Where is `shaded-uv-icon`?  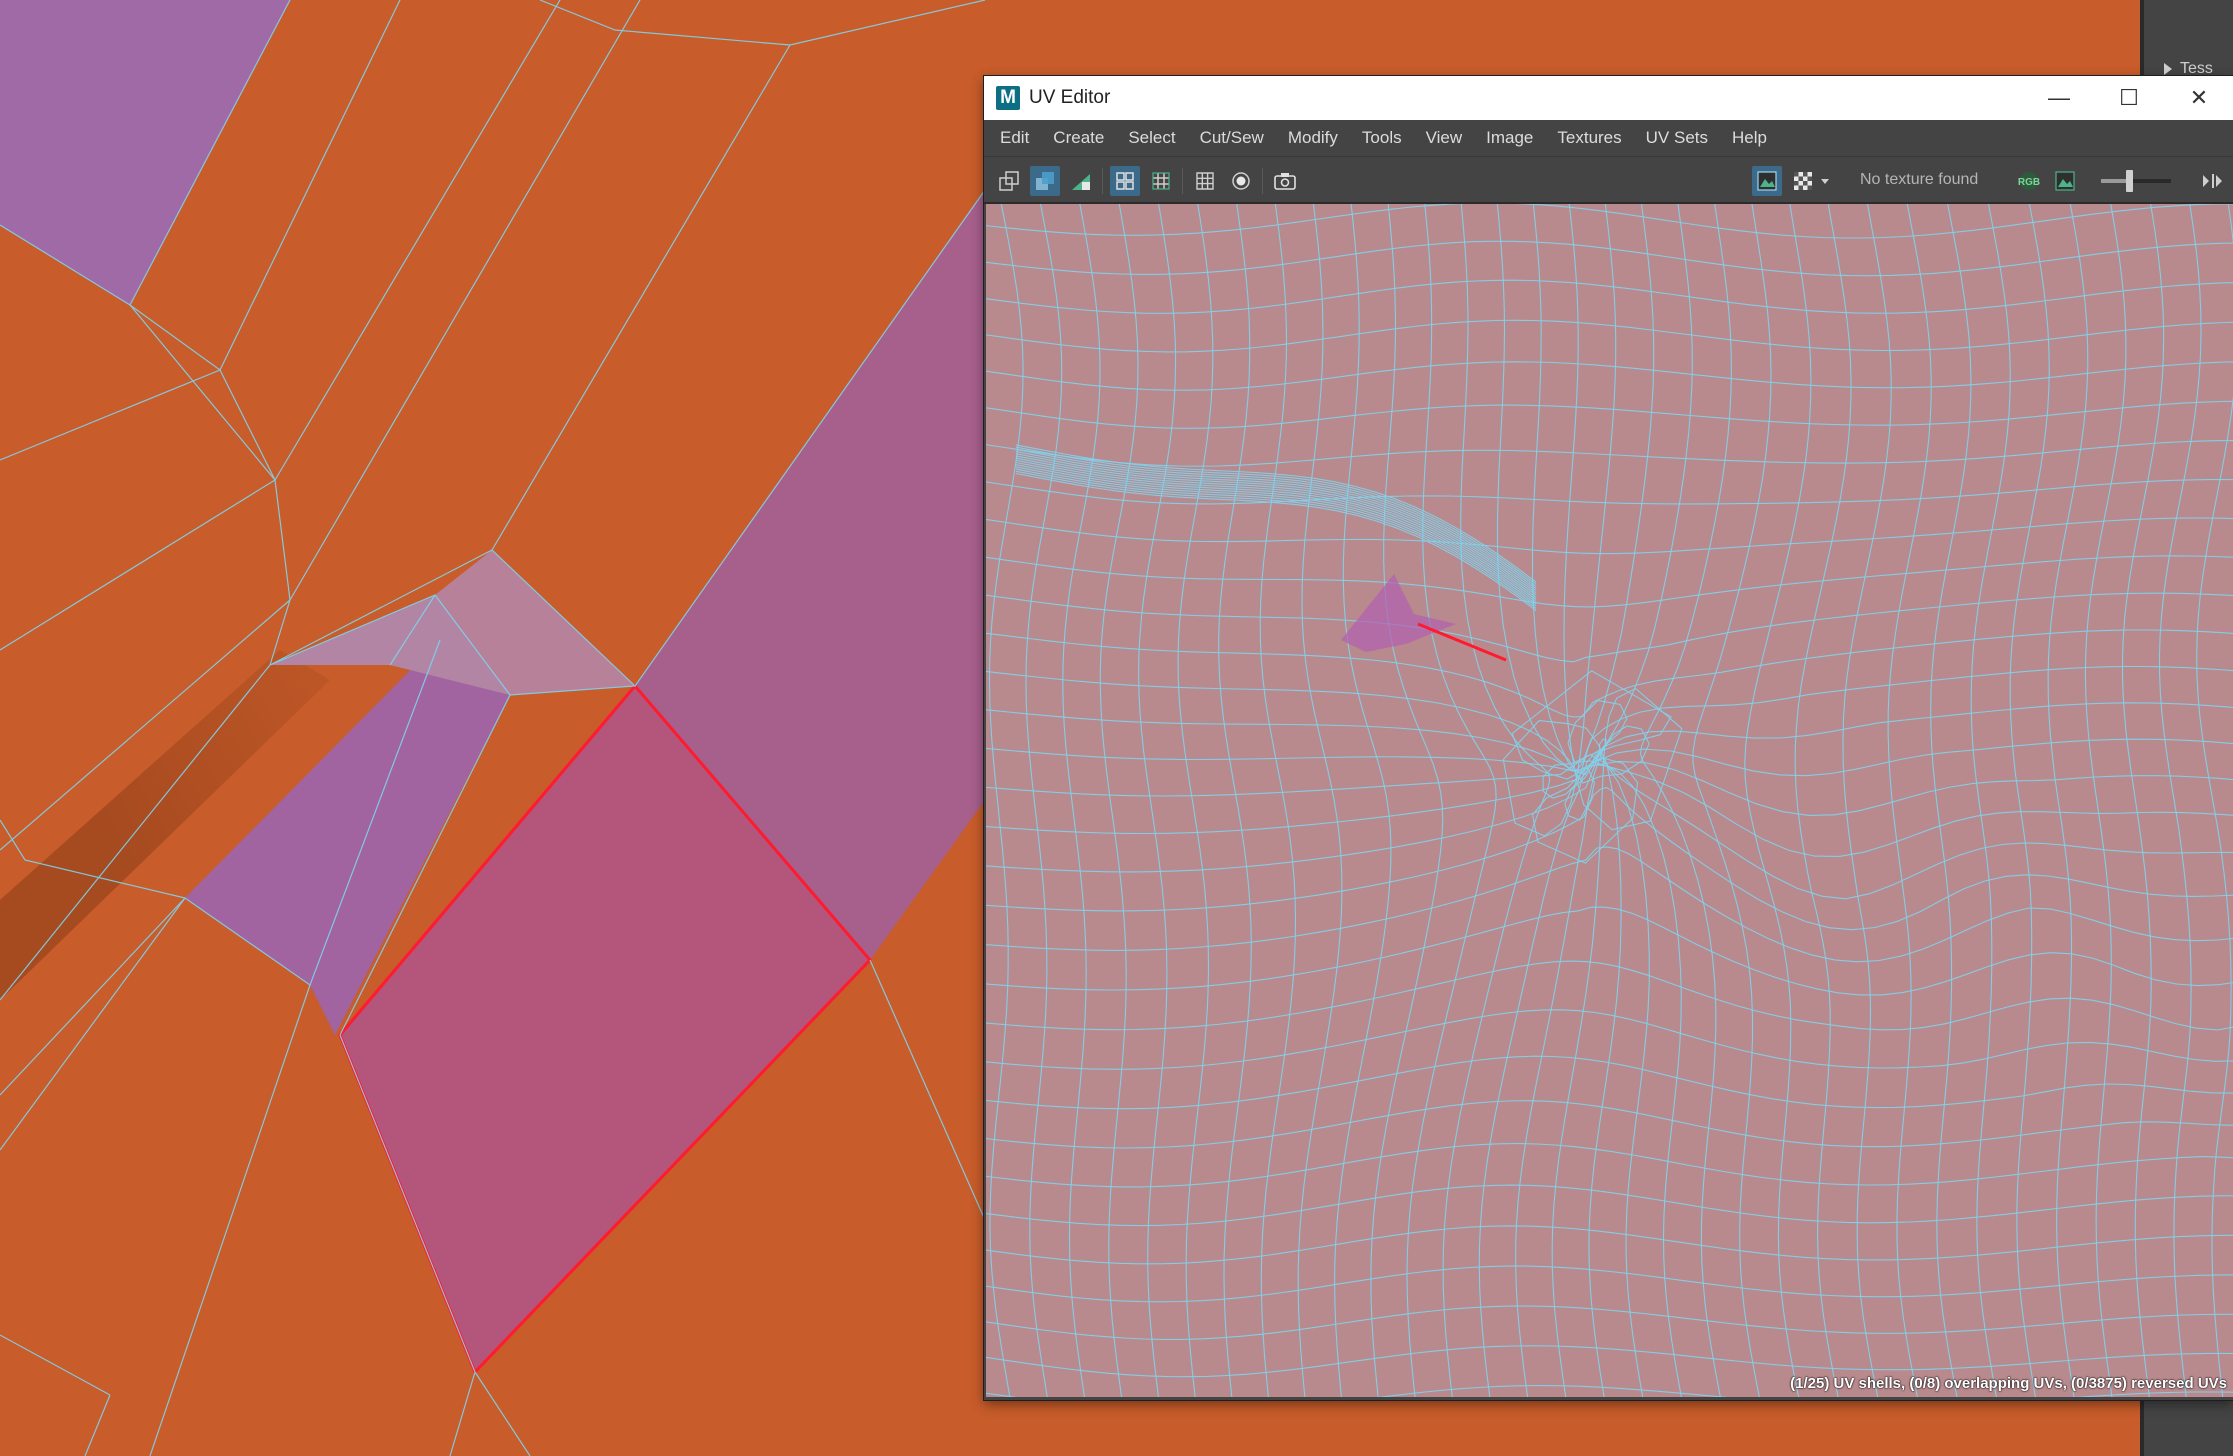
shaded-uv-icon is located at coordinates (1045, 181).